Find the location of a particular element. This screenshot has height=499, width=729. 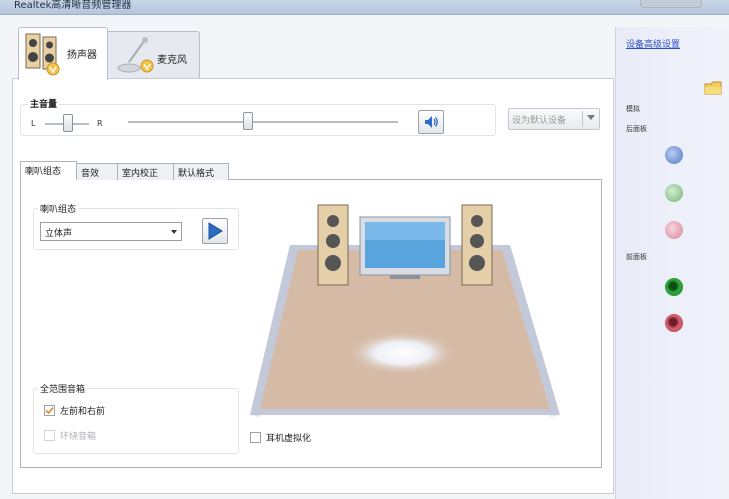

speaker-config-label: 喇叭组态 is located at coordinates (58, 208).